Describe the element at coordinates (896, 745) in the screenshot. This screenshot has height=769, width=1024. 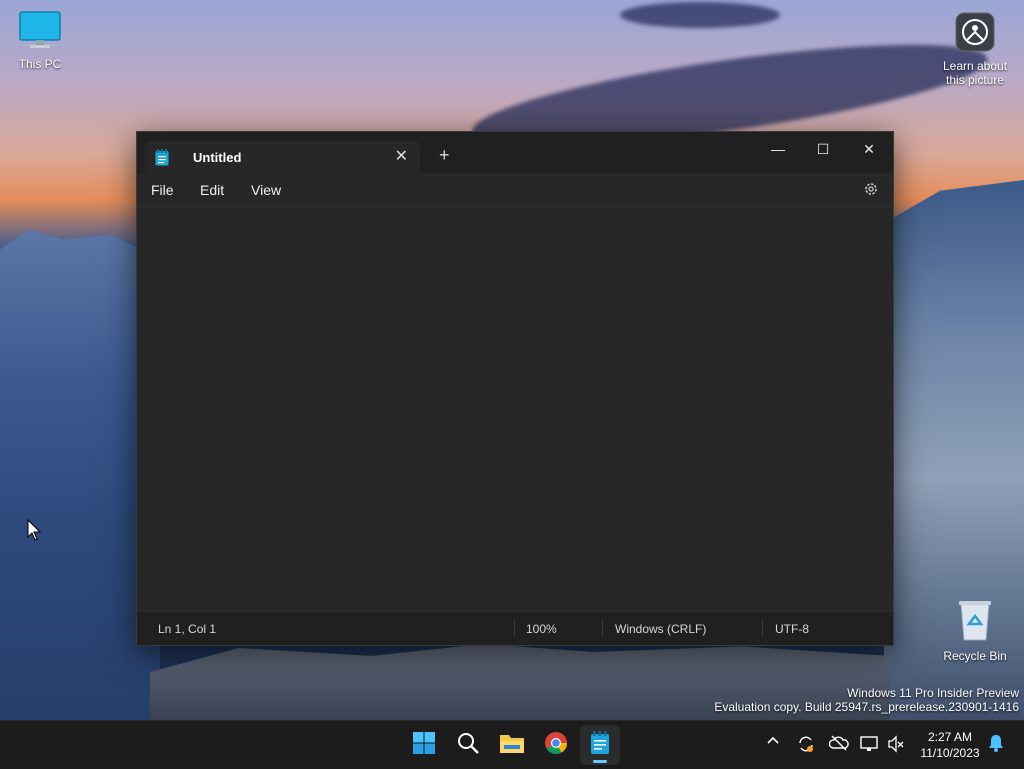
I see `volume-muted-icon` at that location.